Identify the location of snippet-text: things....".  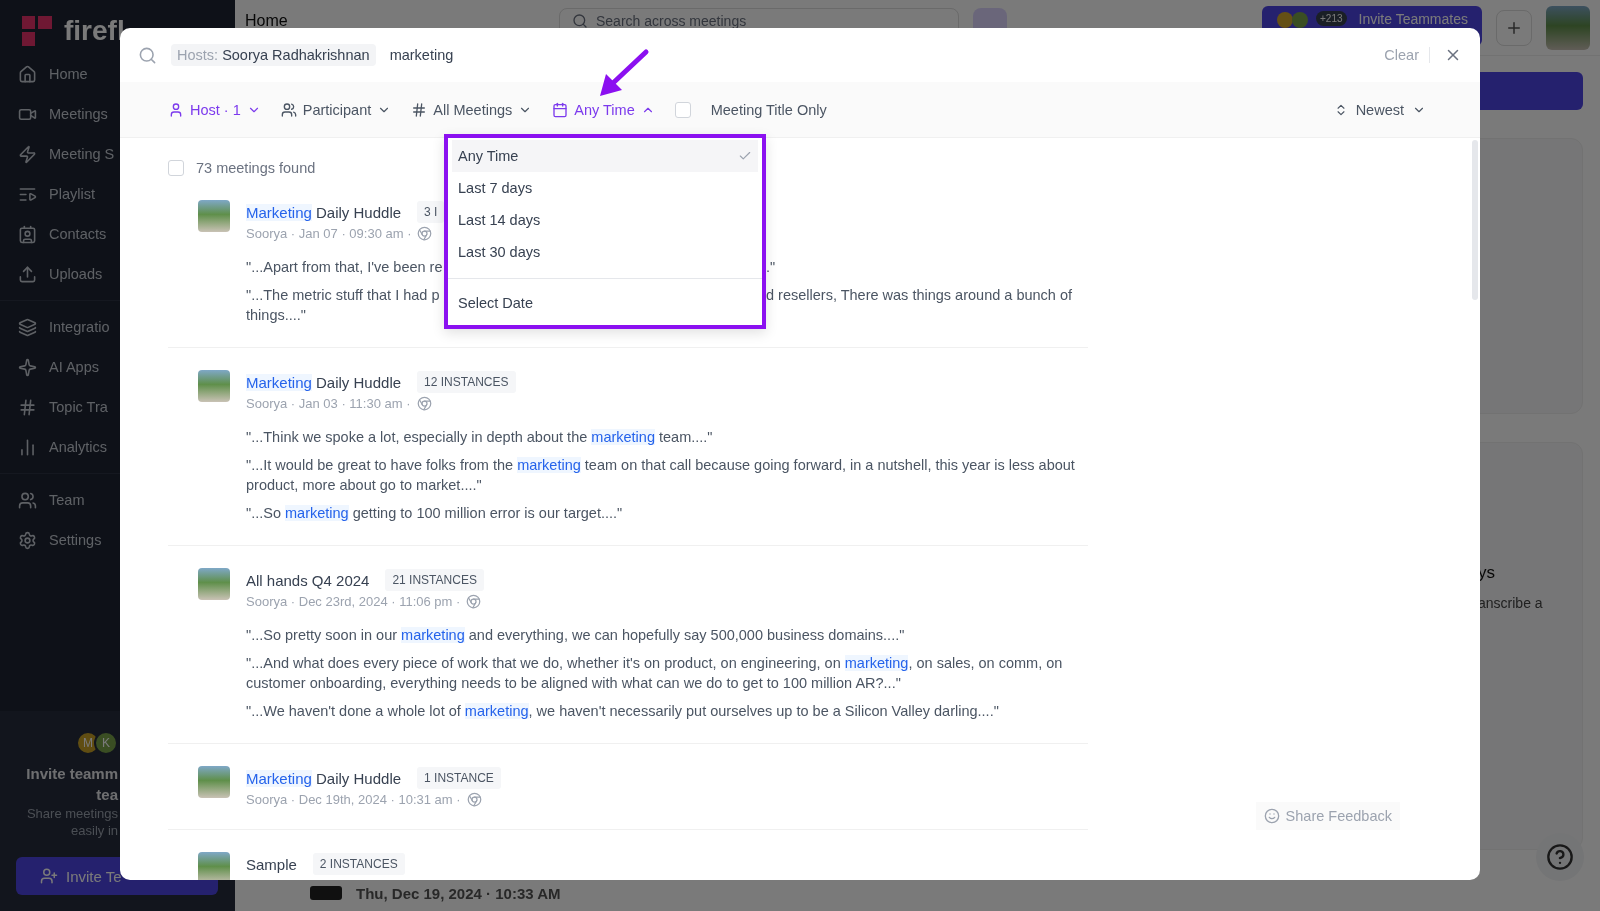
(276, 315).